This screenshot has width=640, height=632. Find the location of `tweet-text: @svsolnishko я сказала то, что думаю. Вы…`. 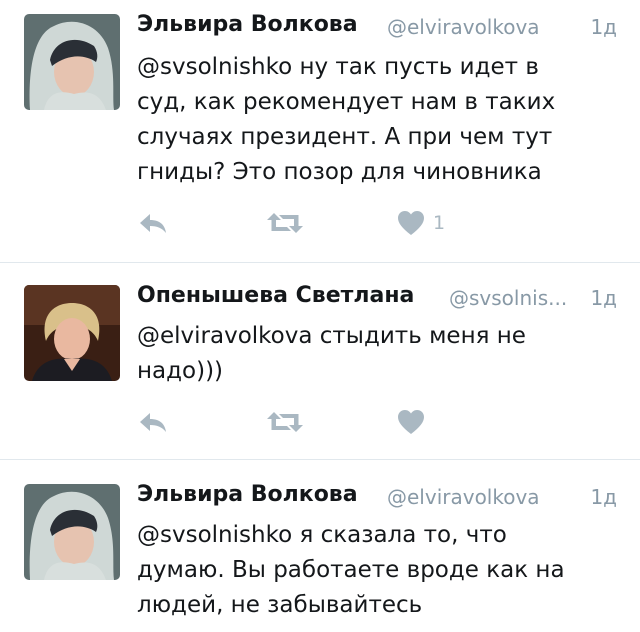

tweet-text: @svsolnishko я сказала то, что думаю. Вы… is located at coordinates (377, 570).